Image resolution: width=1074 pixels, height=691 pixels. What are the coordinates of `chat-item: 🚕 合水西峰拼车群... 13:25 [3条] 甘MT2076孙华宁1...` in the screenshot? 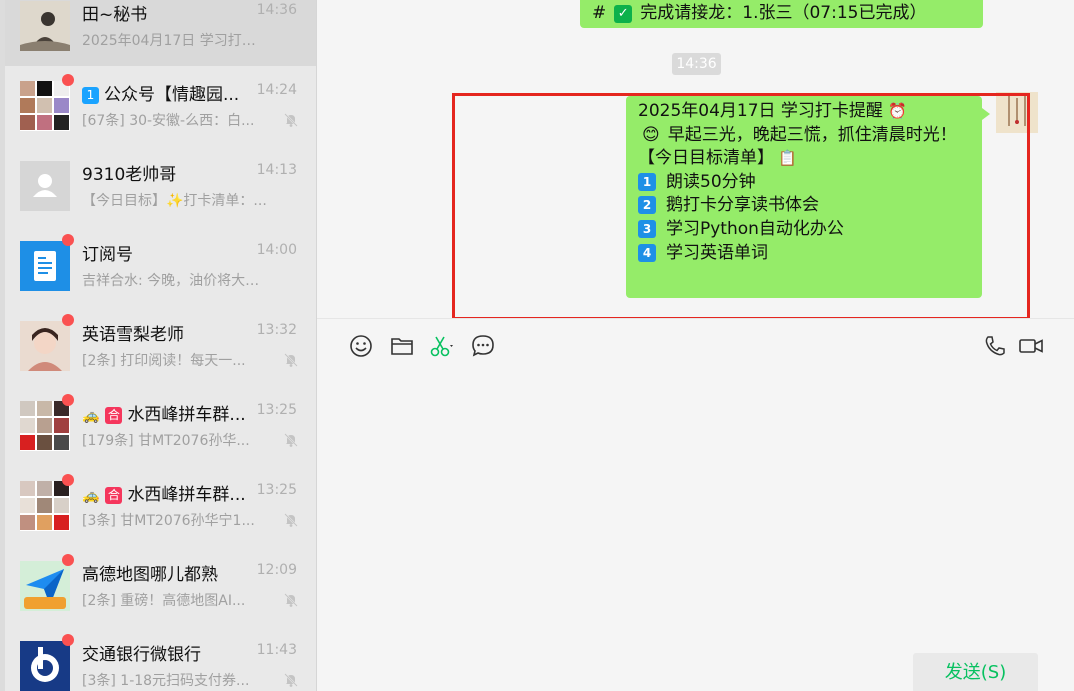 It's located at (160, 506).